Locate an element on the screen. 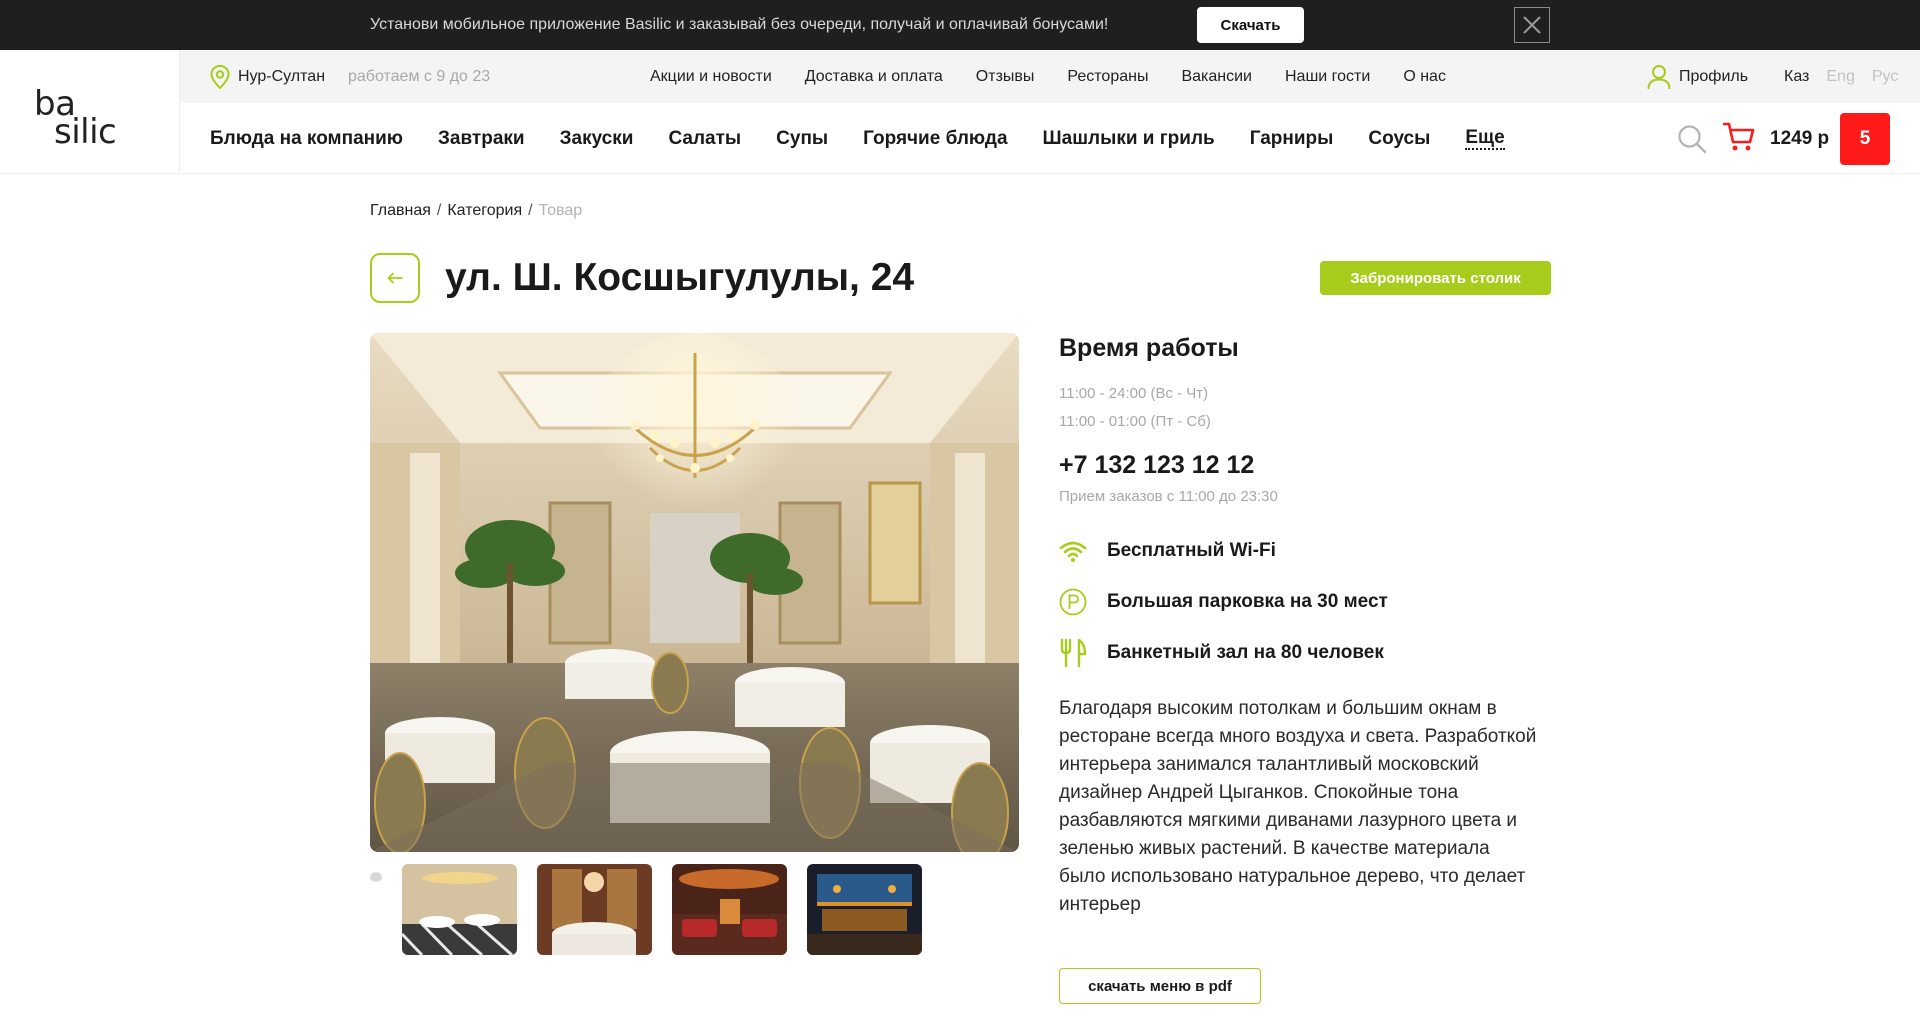 The width and height of the screenshot is (1920, 1024). hours-heading: Время работы is located at coordinates (1149, 348).